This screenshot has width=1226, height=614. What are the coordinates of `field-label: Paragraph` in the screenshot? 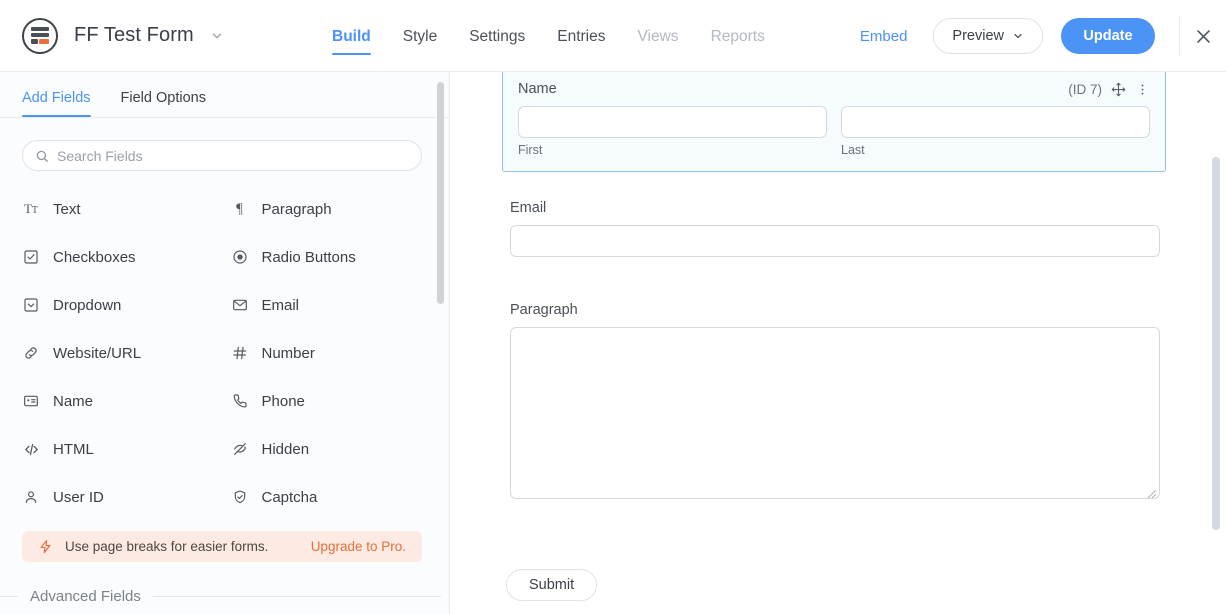 It's located at (544, 310).